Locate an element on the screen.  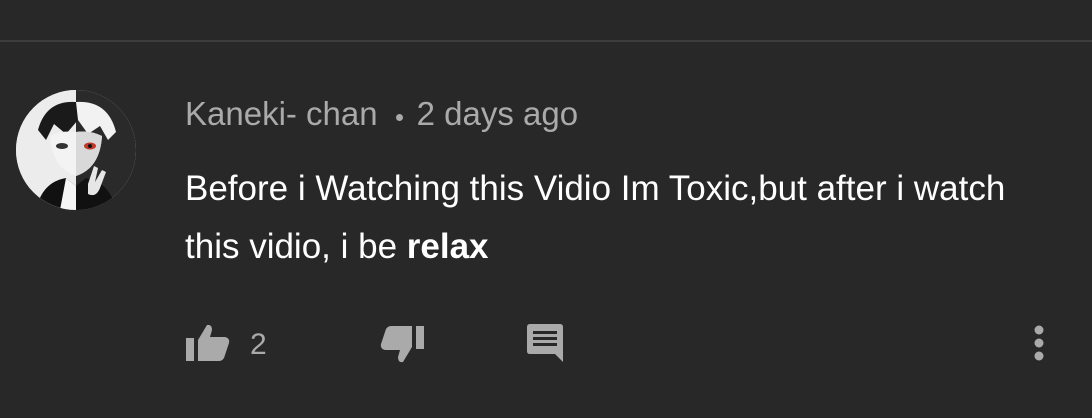
separator-dot is located at coordinates (399, 117).